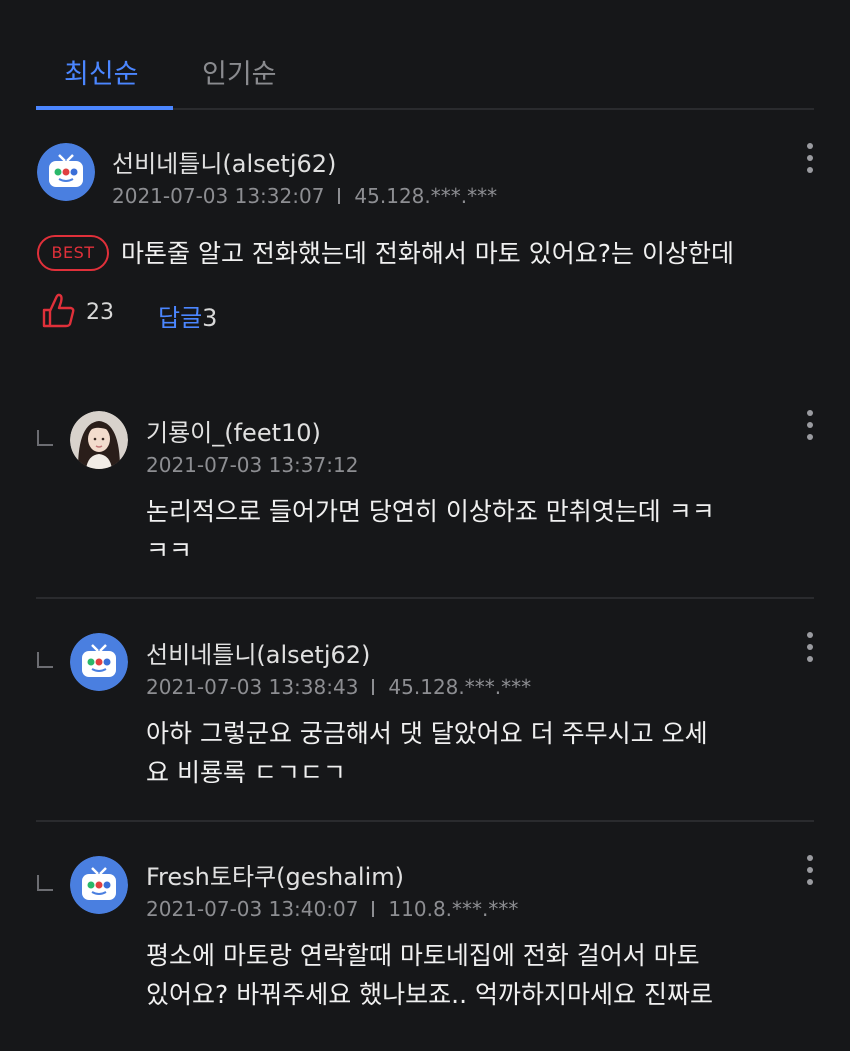 The width and height of the screenshot is (850, 1051). Describe the element at coordinates (239, 71) in the screenshot. I see `tab-popular: 인기순` at that location.